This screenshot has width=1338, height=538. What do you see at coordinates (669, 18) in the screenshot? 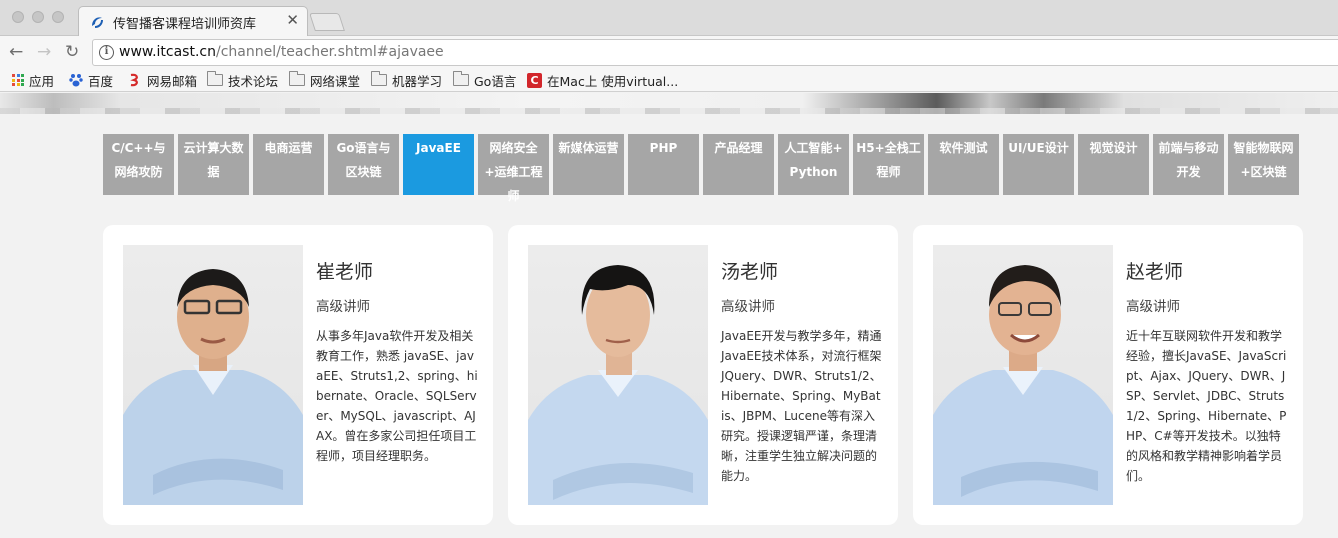
I see `browser-tab-bar: 传智播客课程培训师资库 ✕` at bounding box center [669, 18].